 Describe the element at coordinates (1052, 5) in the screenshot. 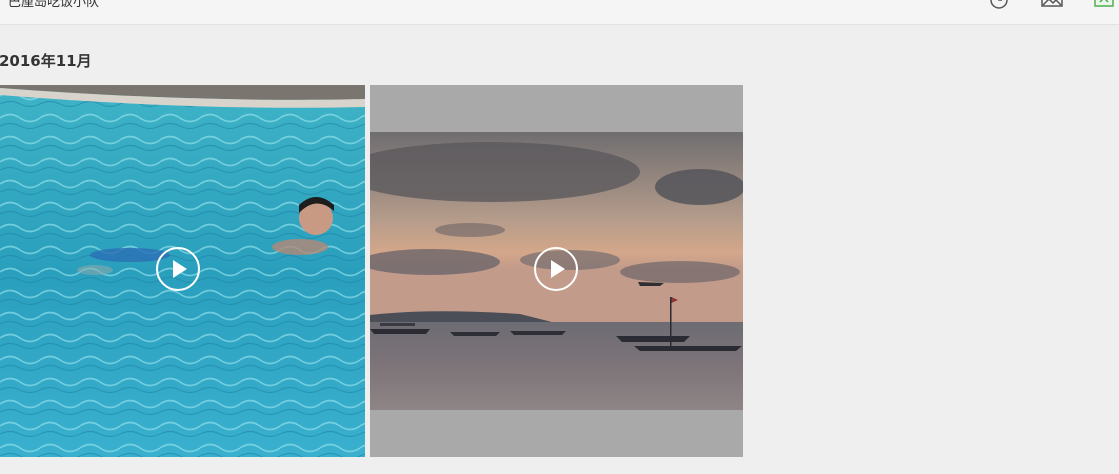

I see `gallery-icon` at that location.